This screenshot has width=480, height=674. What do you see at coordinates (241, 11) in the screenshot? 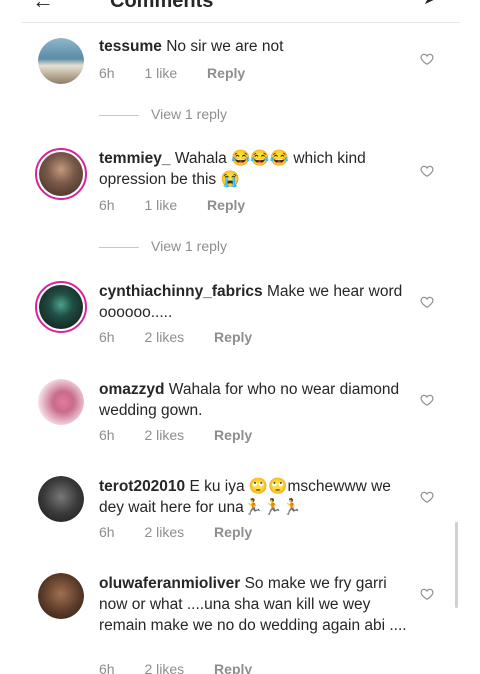
I see `header-bar: ← Comments ➤` at bounding box center [241, 11].